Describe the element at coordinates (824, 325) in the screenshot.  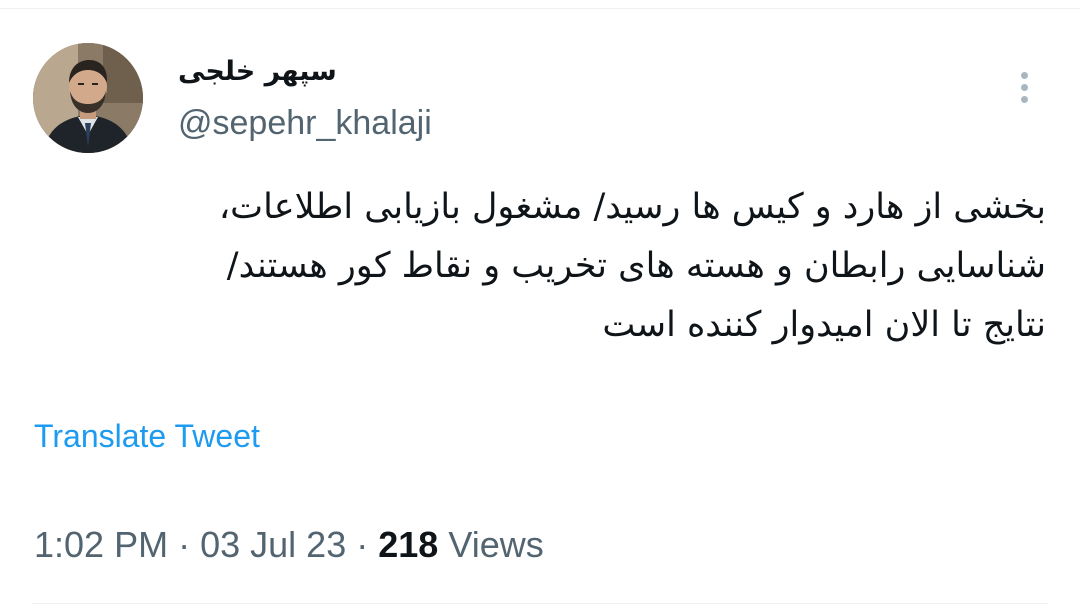
I see `tweet-text-line: نتایج تا الان امیدوار کننده است` at that location.